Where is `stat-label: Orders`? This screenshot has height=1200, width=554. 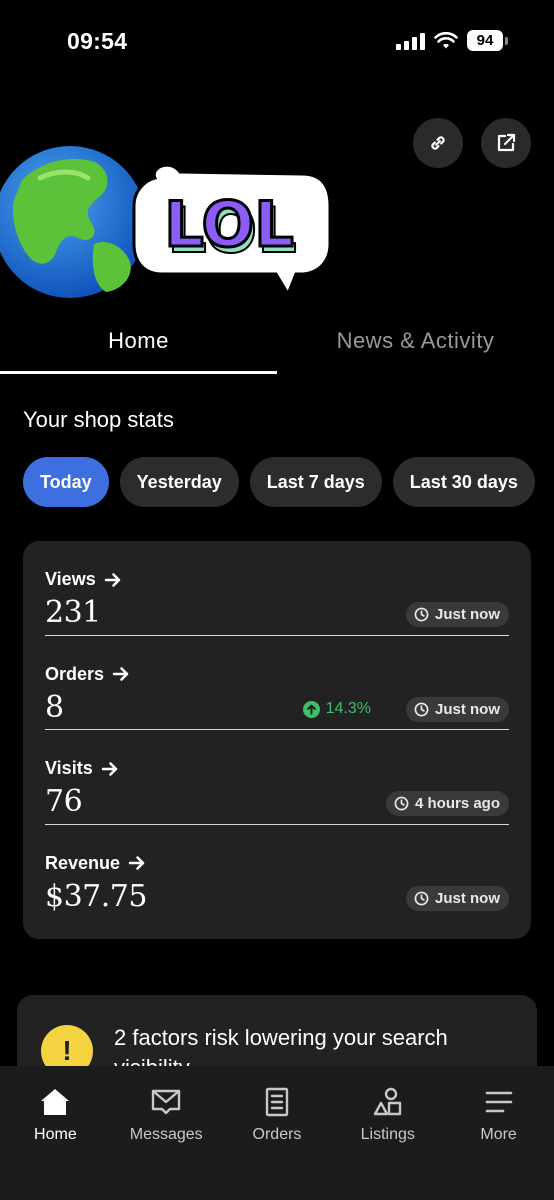
stat-label: Orders is located at coordinates (87, 674).